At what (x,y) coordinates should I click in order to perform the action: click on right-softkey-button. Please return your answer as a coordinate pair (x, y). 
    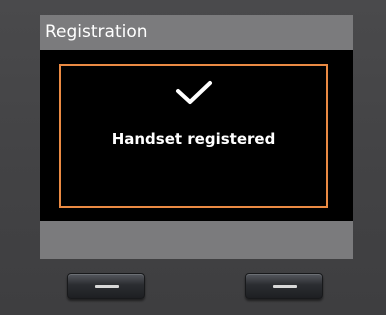
    Looking at the image, I should click on (284, 286).